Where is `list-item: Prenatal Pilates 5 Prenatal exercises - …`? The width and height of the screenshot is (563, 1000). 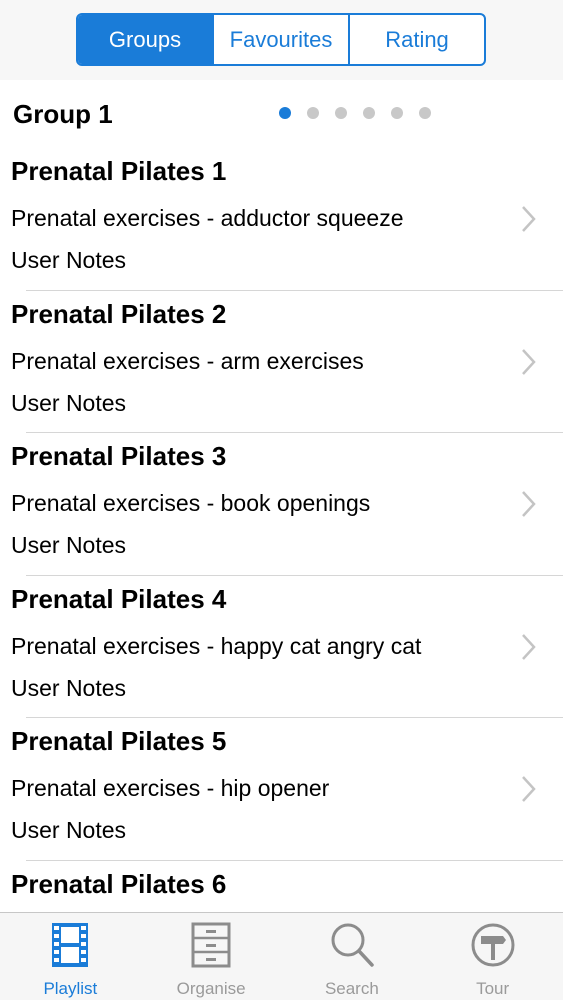 list-item: Prenatal Pilates 5 Prenatal exercises - … is located at coordinates (281, 789).